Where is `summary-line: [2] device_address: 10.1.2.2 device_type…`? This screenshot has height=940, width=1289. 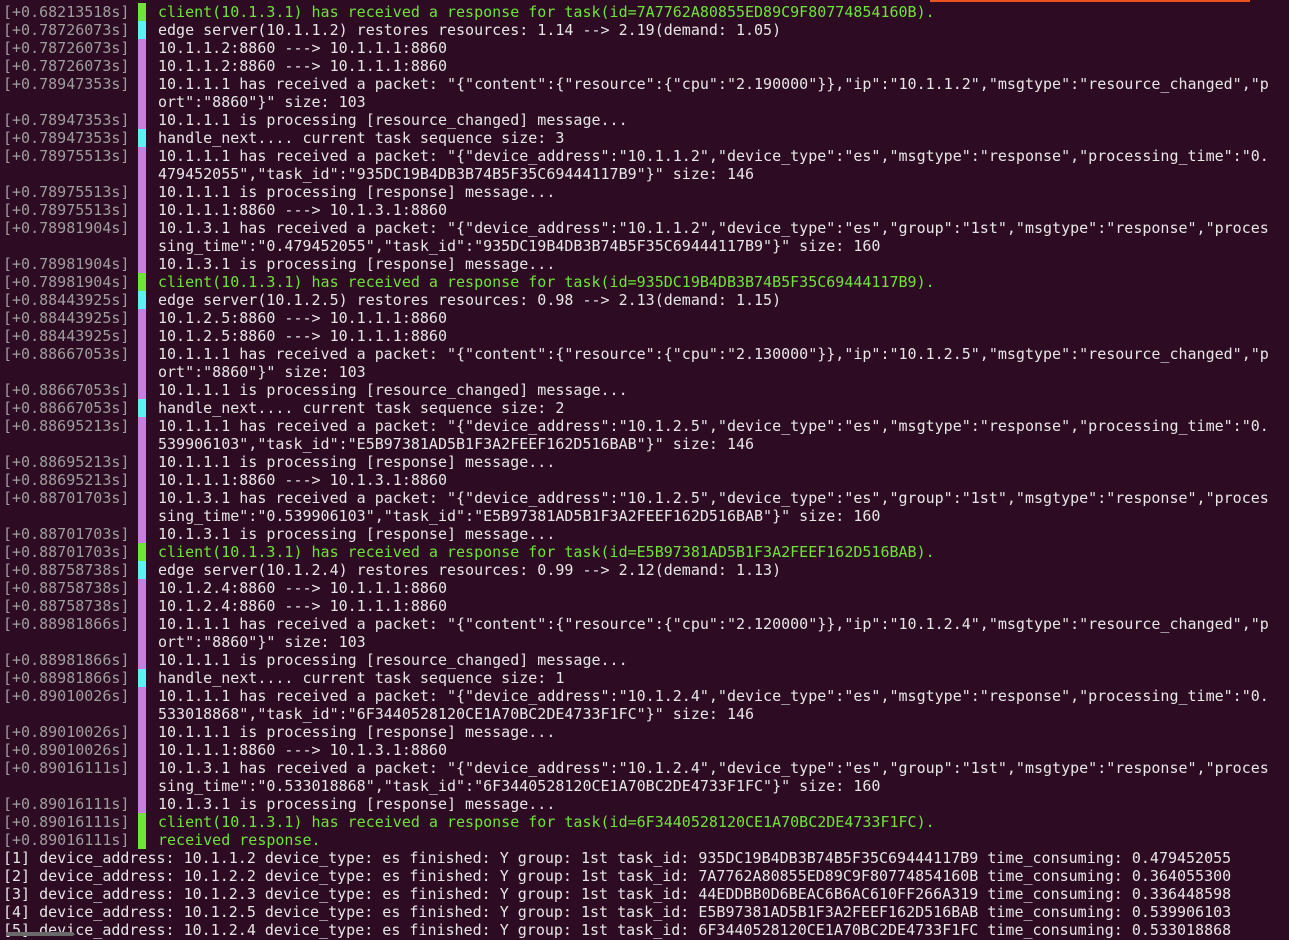 summary-line: [2] device_address: 10.1.2.2 device_type… is located at coordinates (617, 876).